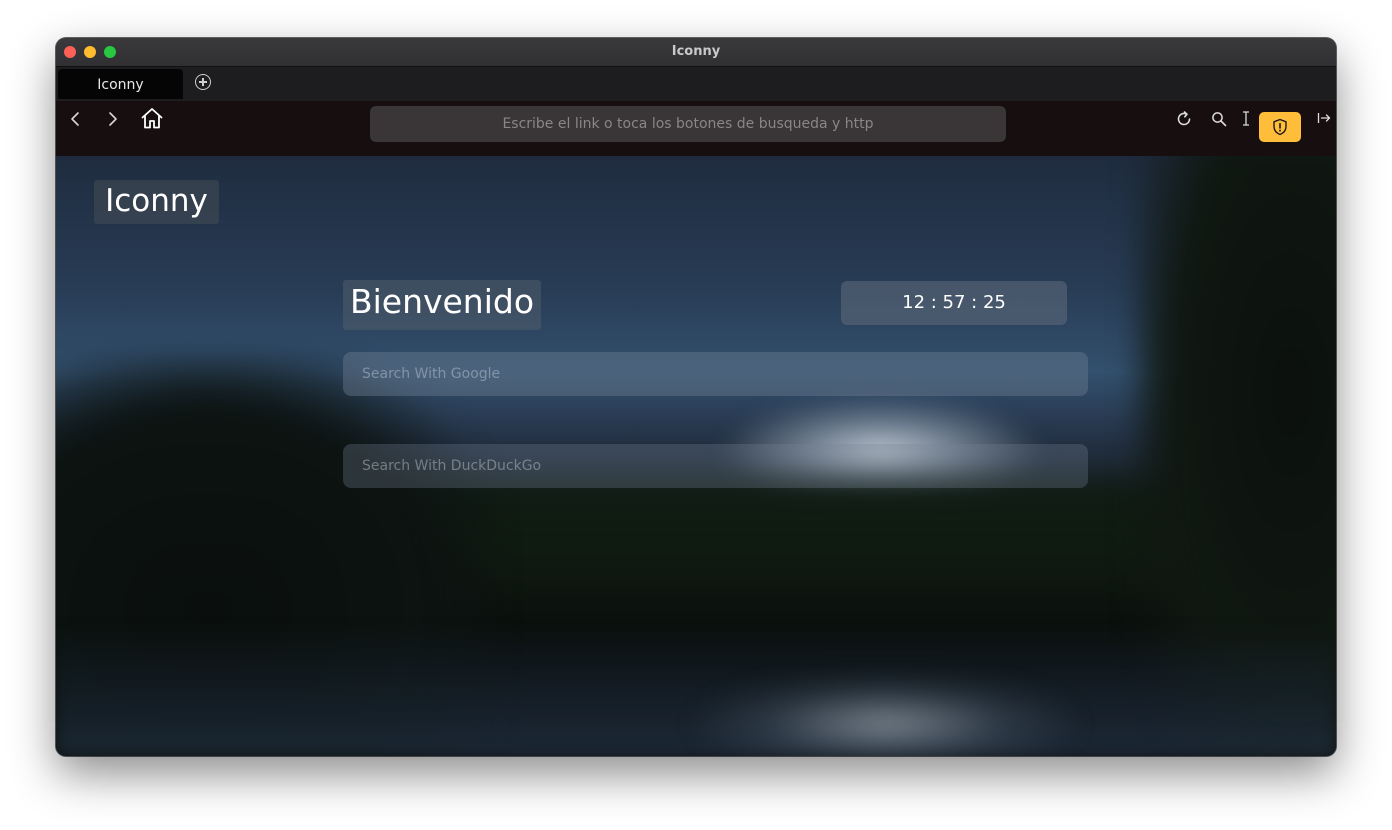 This screenshot has height=830, width=1392. Describe the element at coordinates (120, 84) in the screenshot. I see `tab-iconny: Iconny` at that location.